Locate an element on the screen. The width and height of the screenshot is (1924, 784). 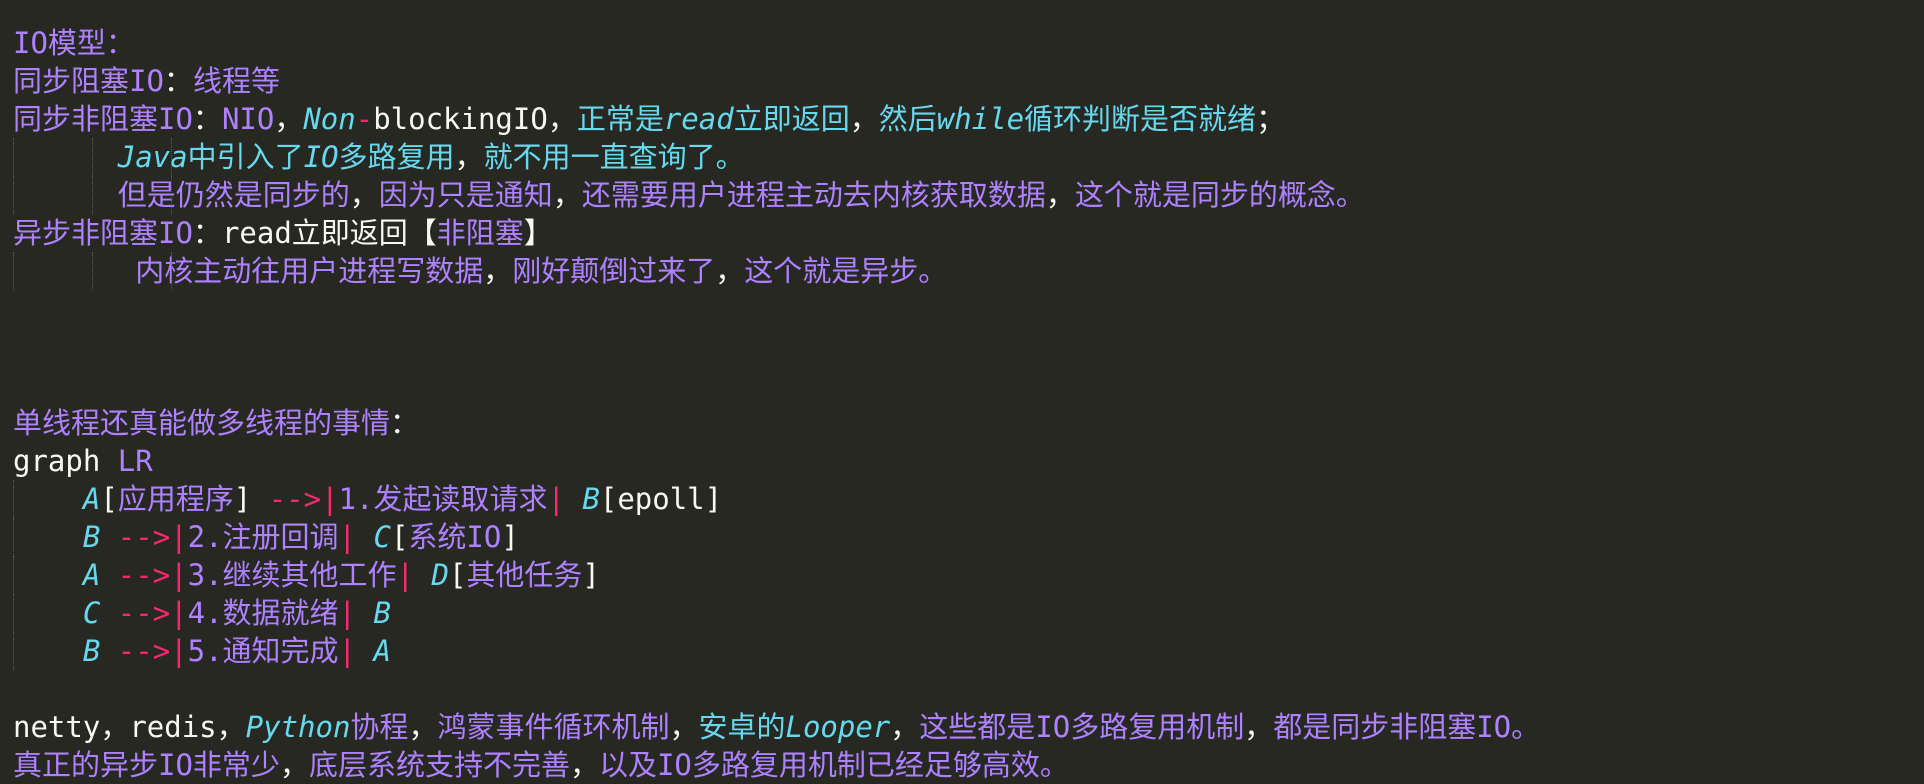
text-token: 非阻塞 is located at coordinates (480, 233).